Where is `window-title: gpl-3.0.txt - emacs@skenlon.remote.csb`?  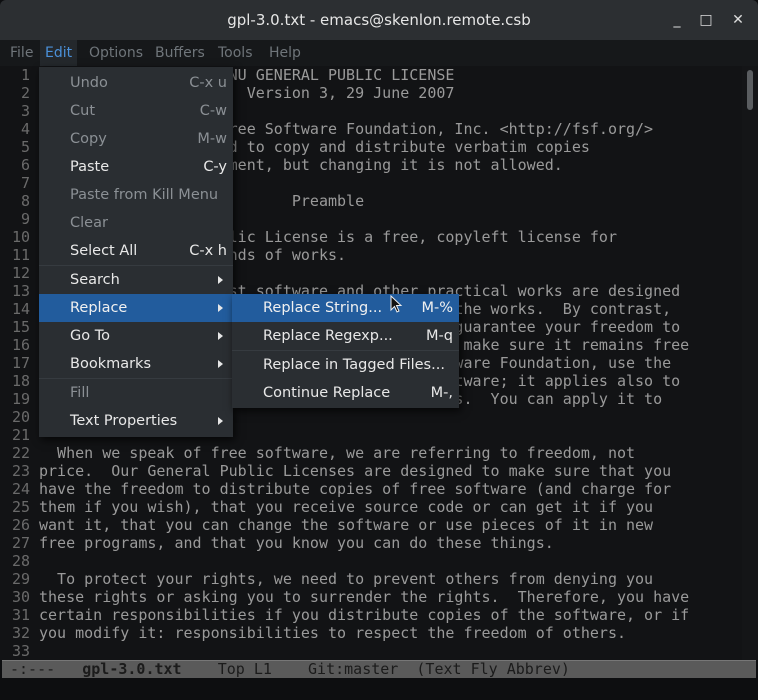 window-title: gpl-3.0.txt - emacs@skenlon.remote.csb is located at coordinates (379, 20).